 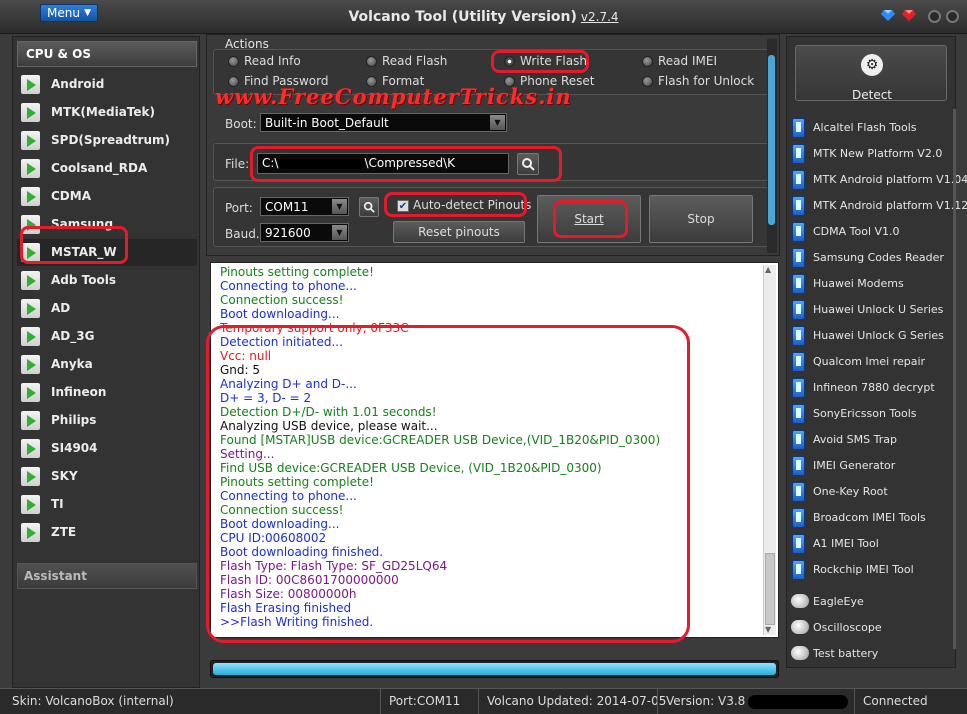 I want to click on progress-fill, so click(x=494, y=669).